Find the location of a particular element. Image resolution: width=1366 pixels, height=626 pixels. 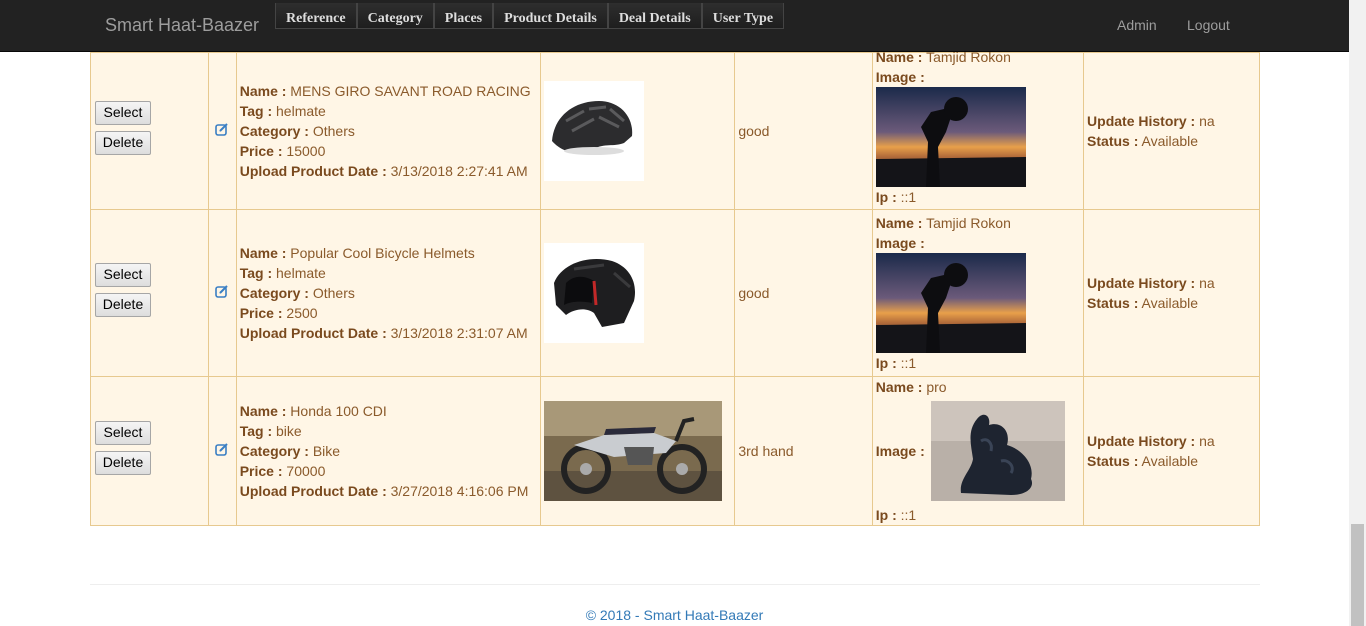

product-upload-date: 3/13/2018 2:31:07 AM is located at coordinates (459, 333).